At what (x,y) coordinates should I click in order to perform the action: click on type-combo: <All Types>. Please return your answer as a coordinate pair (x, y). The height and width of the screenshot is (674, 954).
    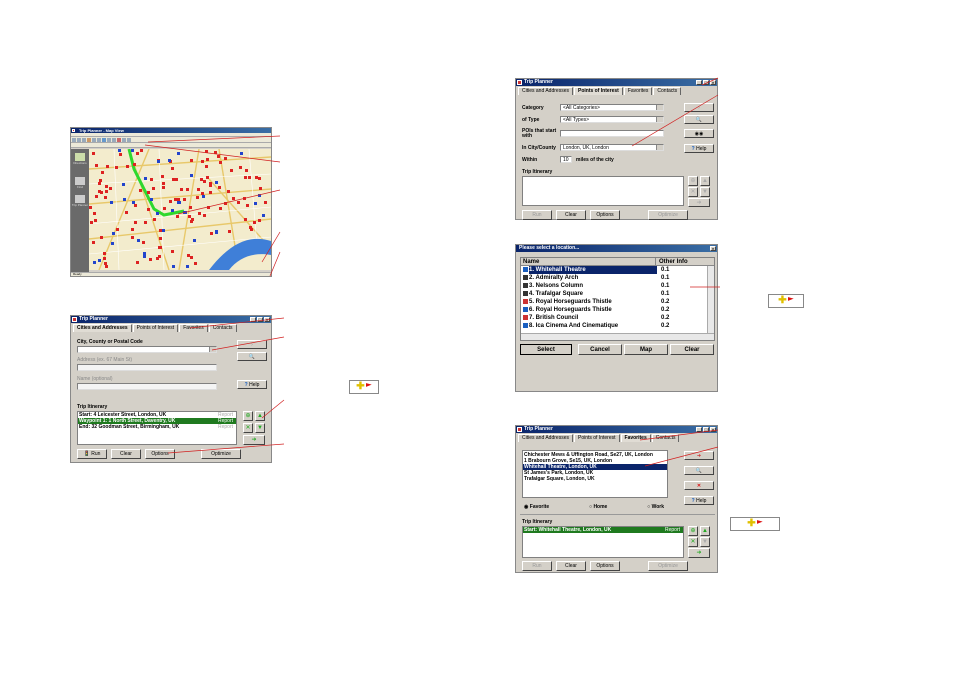
    Looking at the image, I should click on (612, 119).